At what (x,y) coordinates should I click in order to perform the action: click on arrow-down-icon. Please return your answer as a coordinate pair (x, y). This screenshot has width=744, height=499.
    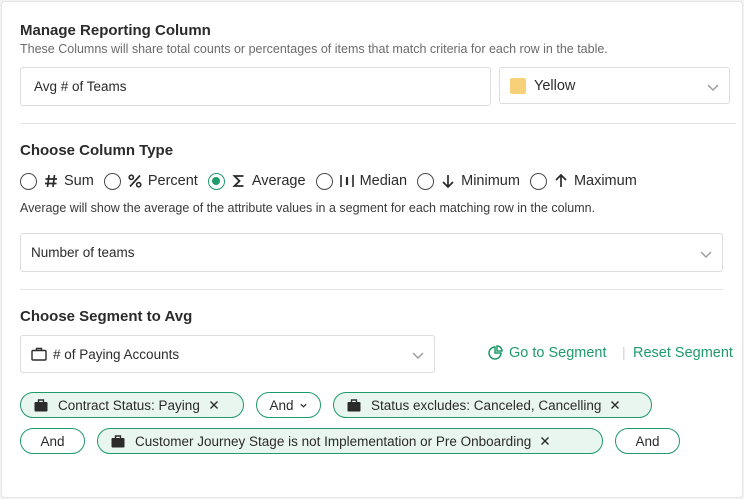
    Looking at the image, I should click on (448, 181).